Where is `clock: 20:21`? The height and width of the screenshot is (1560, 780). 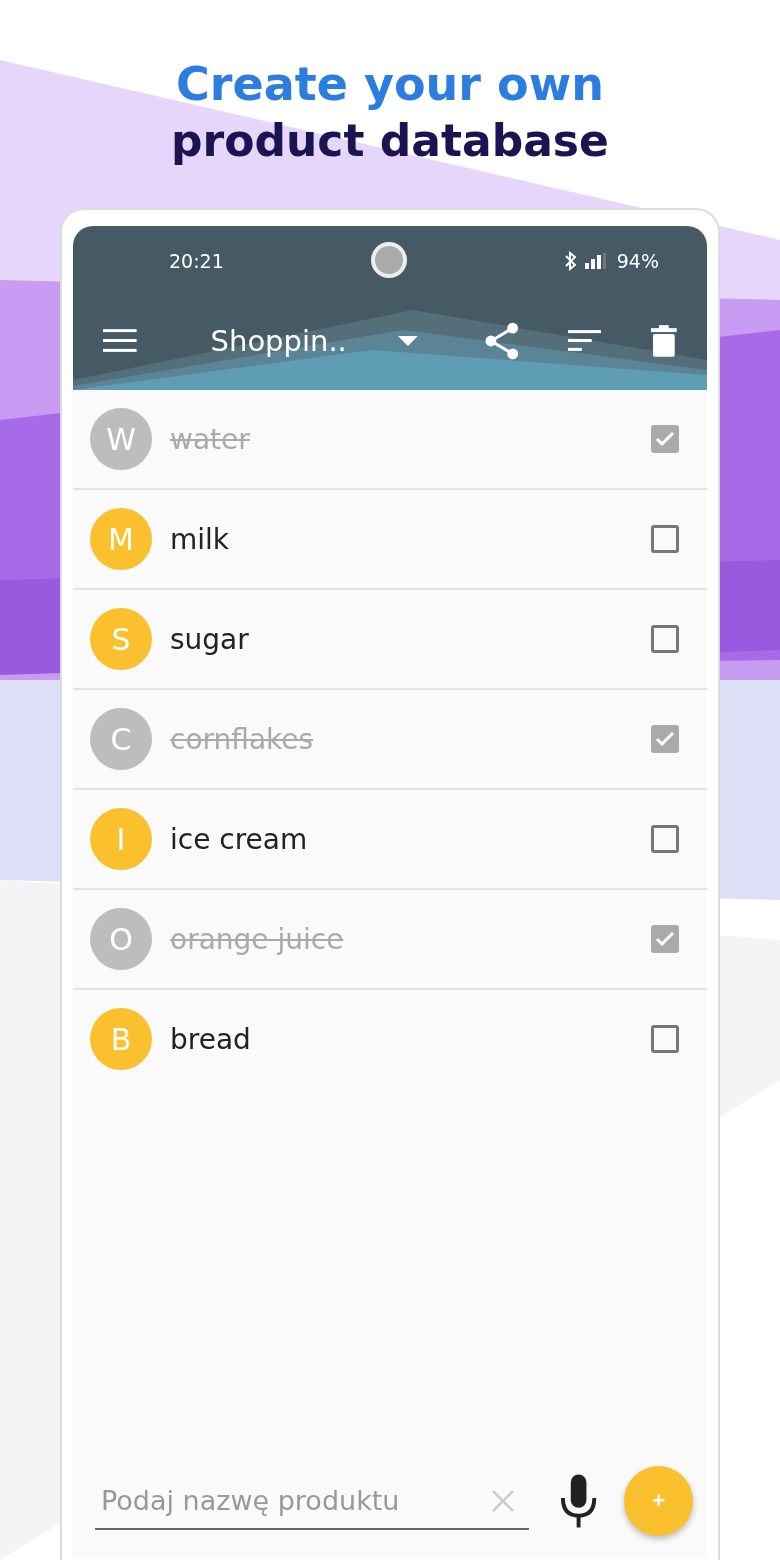 clock: 20:21 is located at coordinates (196, 261).